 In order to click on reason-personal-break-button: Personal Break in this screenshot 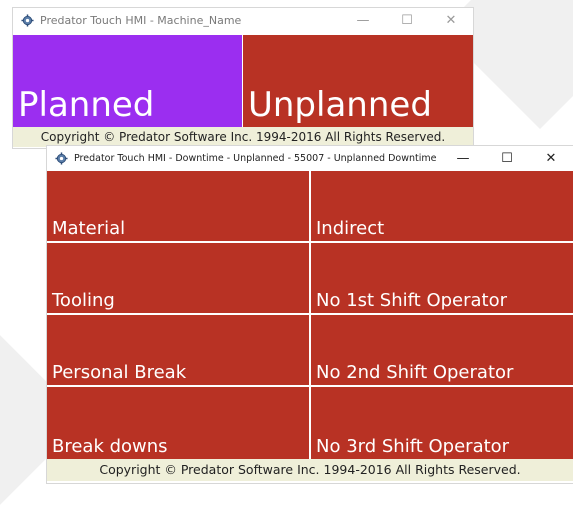, I will do `click(178, 350)`.